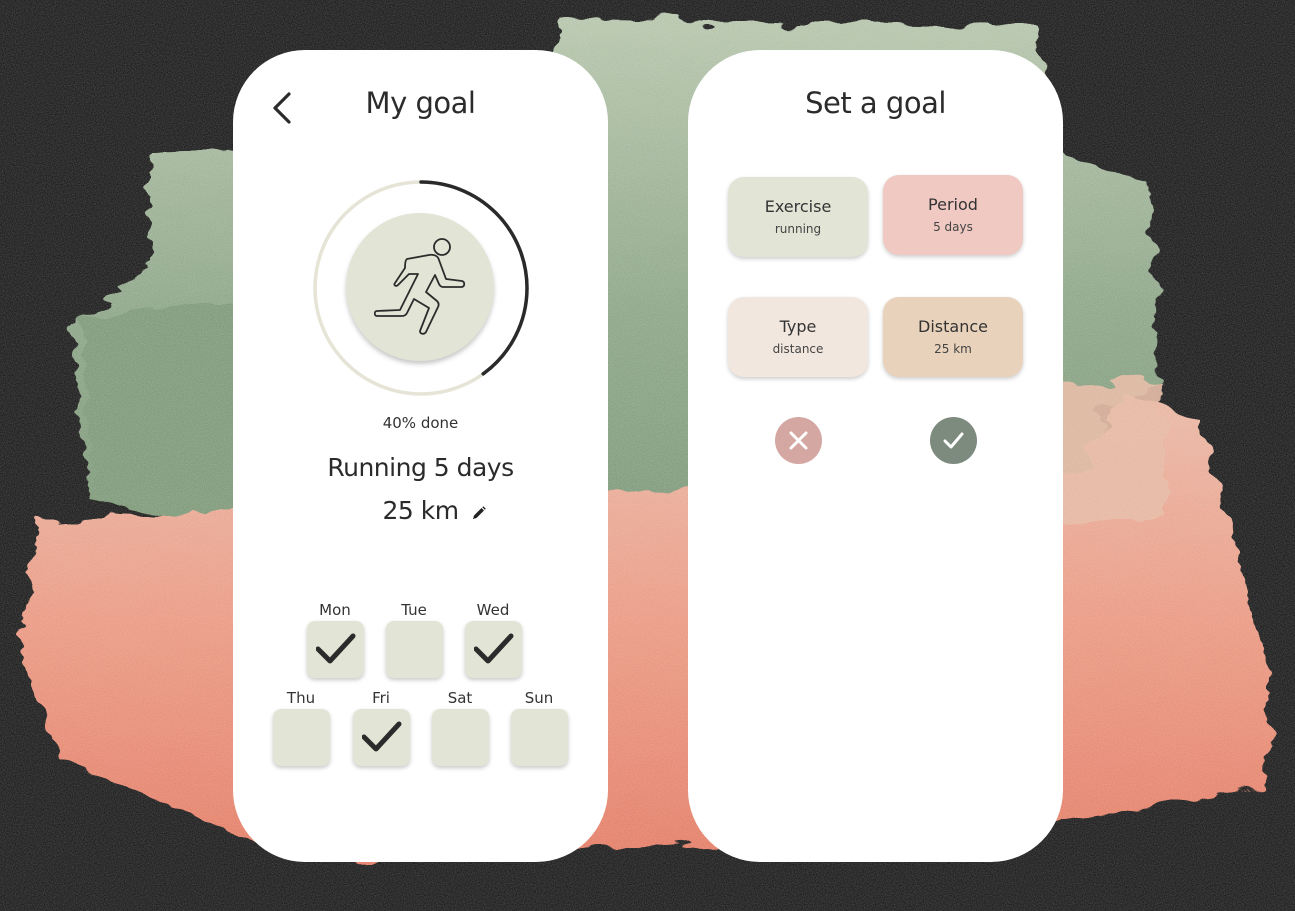  I want to click on page-title: My goal, so click(420, 103).